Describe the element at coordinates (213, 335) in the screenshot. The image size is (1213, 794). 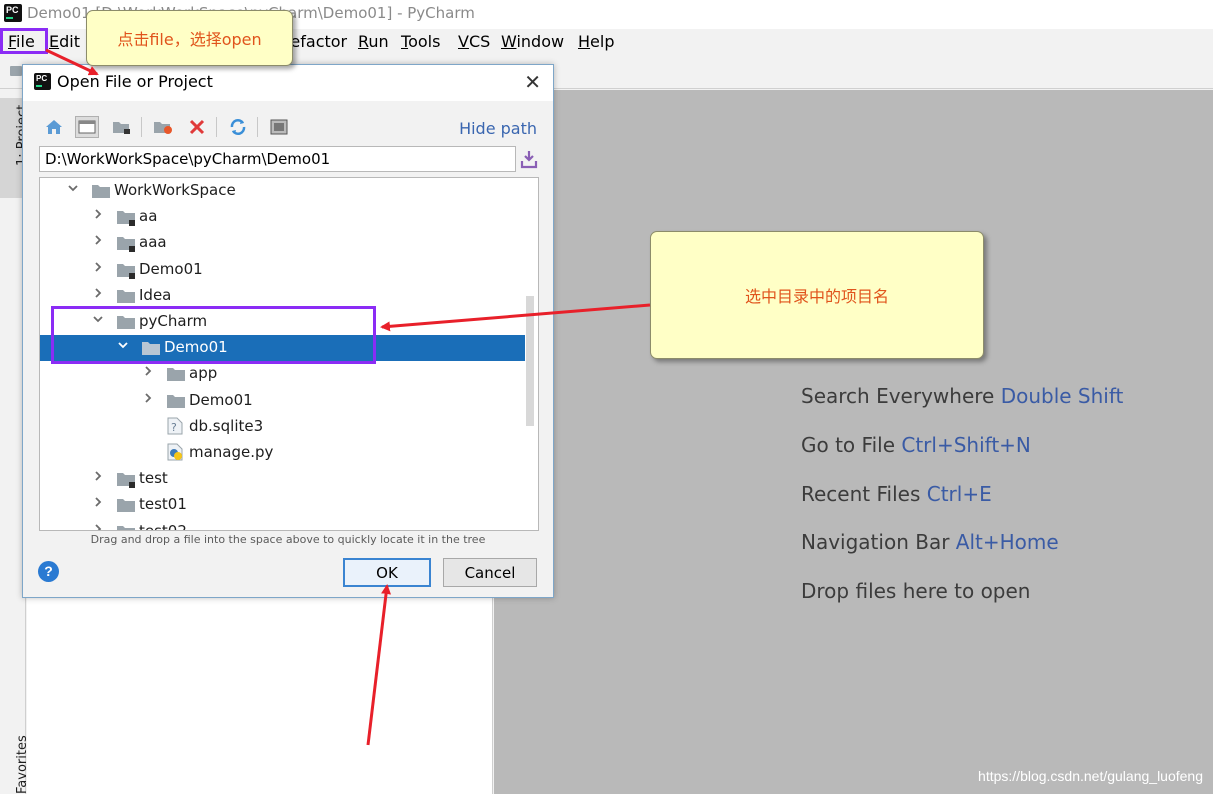
I see `tree-selection-highlight-box` at that location.